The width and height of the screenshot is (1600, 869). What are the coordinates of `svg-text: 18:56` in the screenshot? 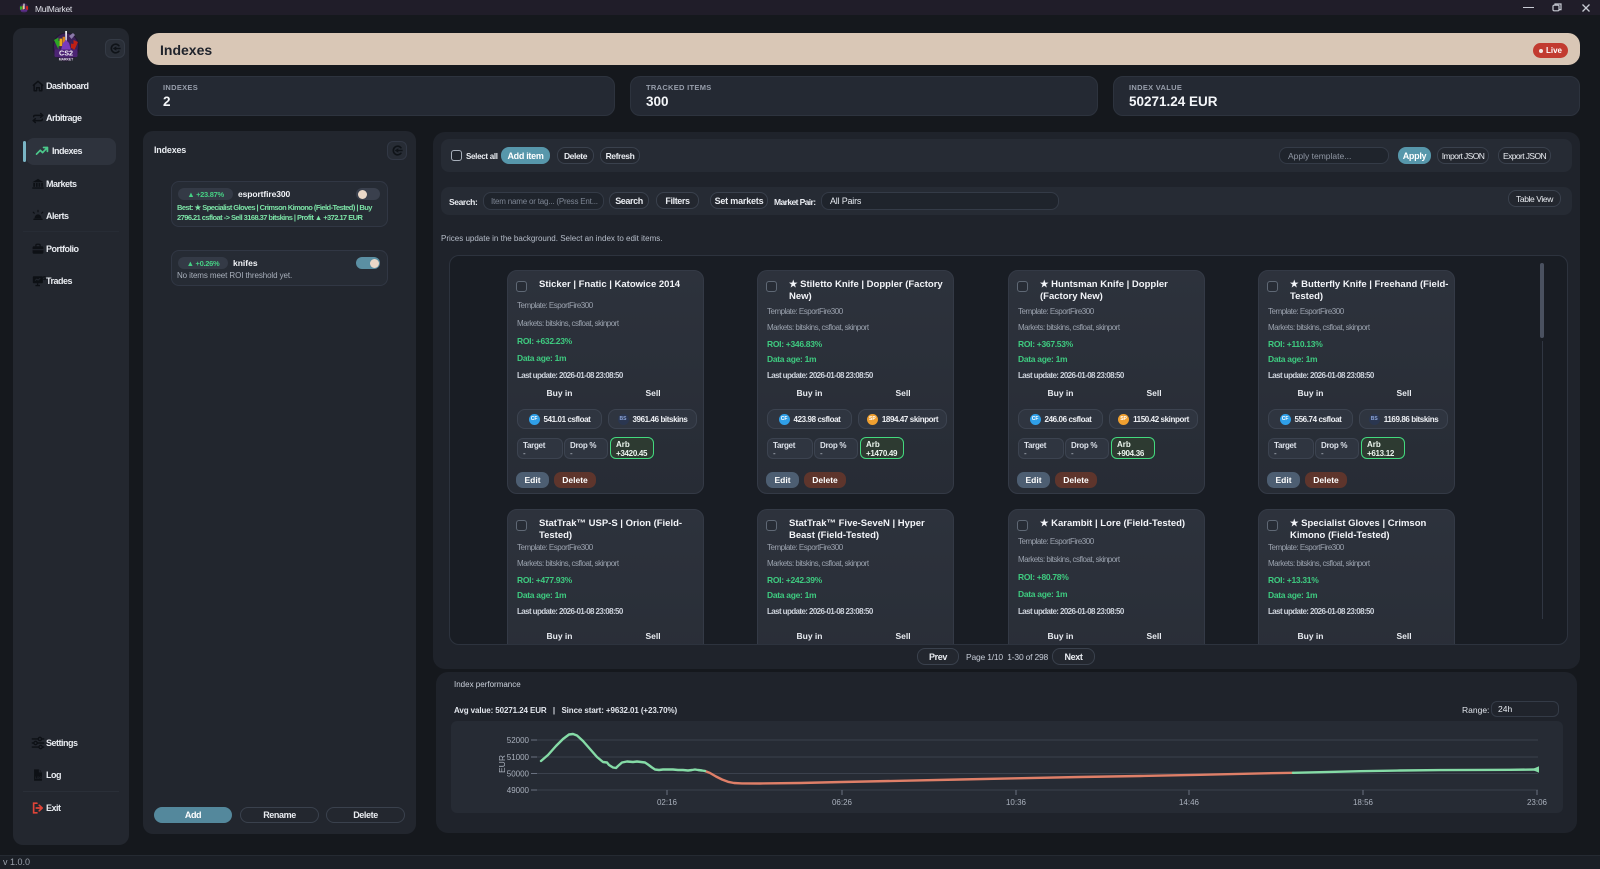 It's located at (1363, 802).